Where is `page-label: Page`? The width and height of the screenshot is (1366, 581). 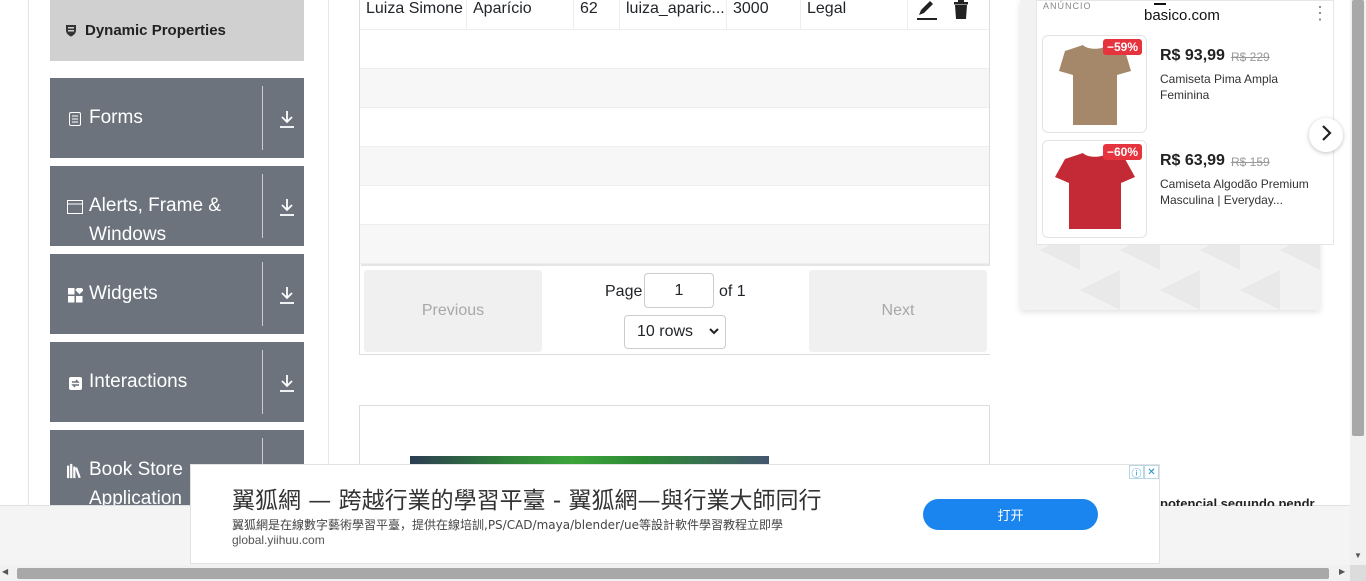
page-label: Page is located at coordinates (624, 291).